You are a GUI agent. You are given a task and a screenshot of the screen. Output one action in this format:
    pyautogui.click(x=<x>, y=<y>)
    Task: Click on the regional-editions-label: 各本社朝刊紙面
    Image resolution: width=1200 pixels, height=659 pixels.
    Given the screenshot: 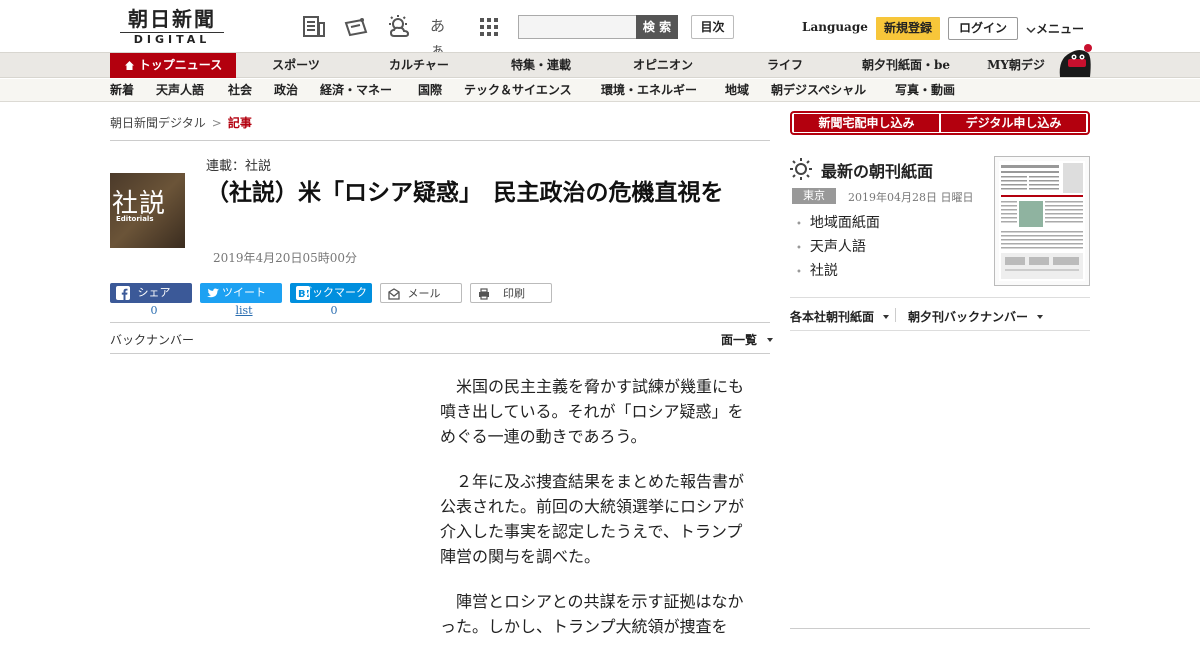 What is the action you would take?
    pyautogui.click(x=832, y=317)
    